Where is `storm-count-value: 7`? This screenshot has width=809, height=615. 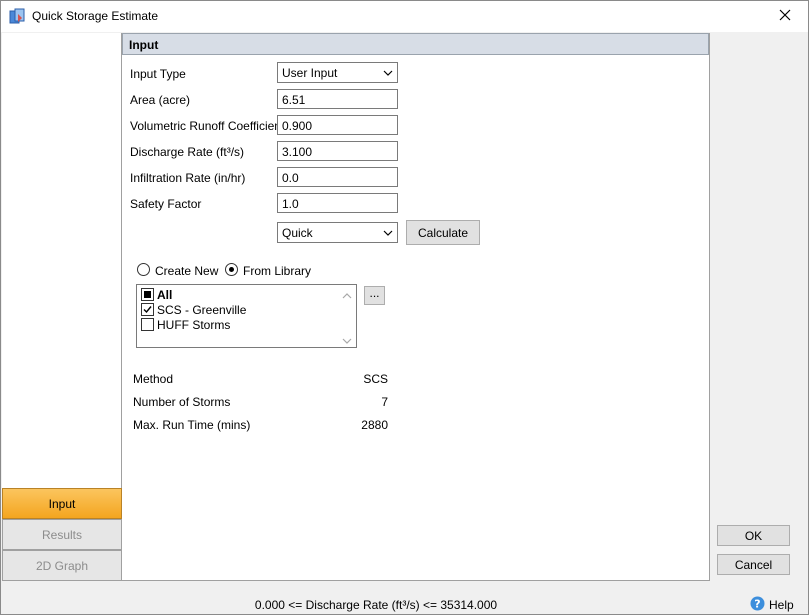
storm-count-value: 7 is located at coordinates (384, 402).